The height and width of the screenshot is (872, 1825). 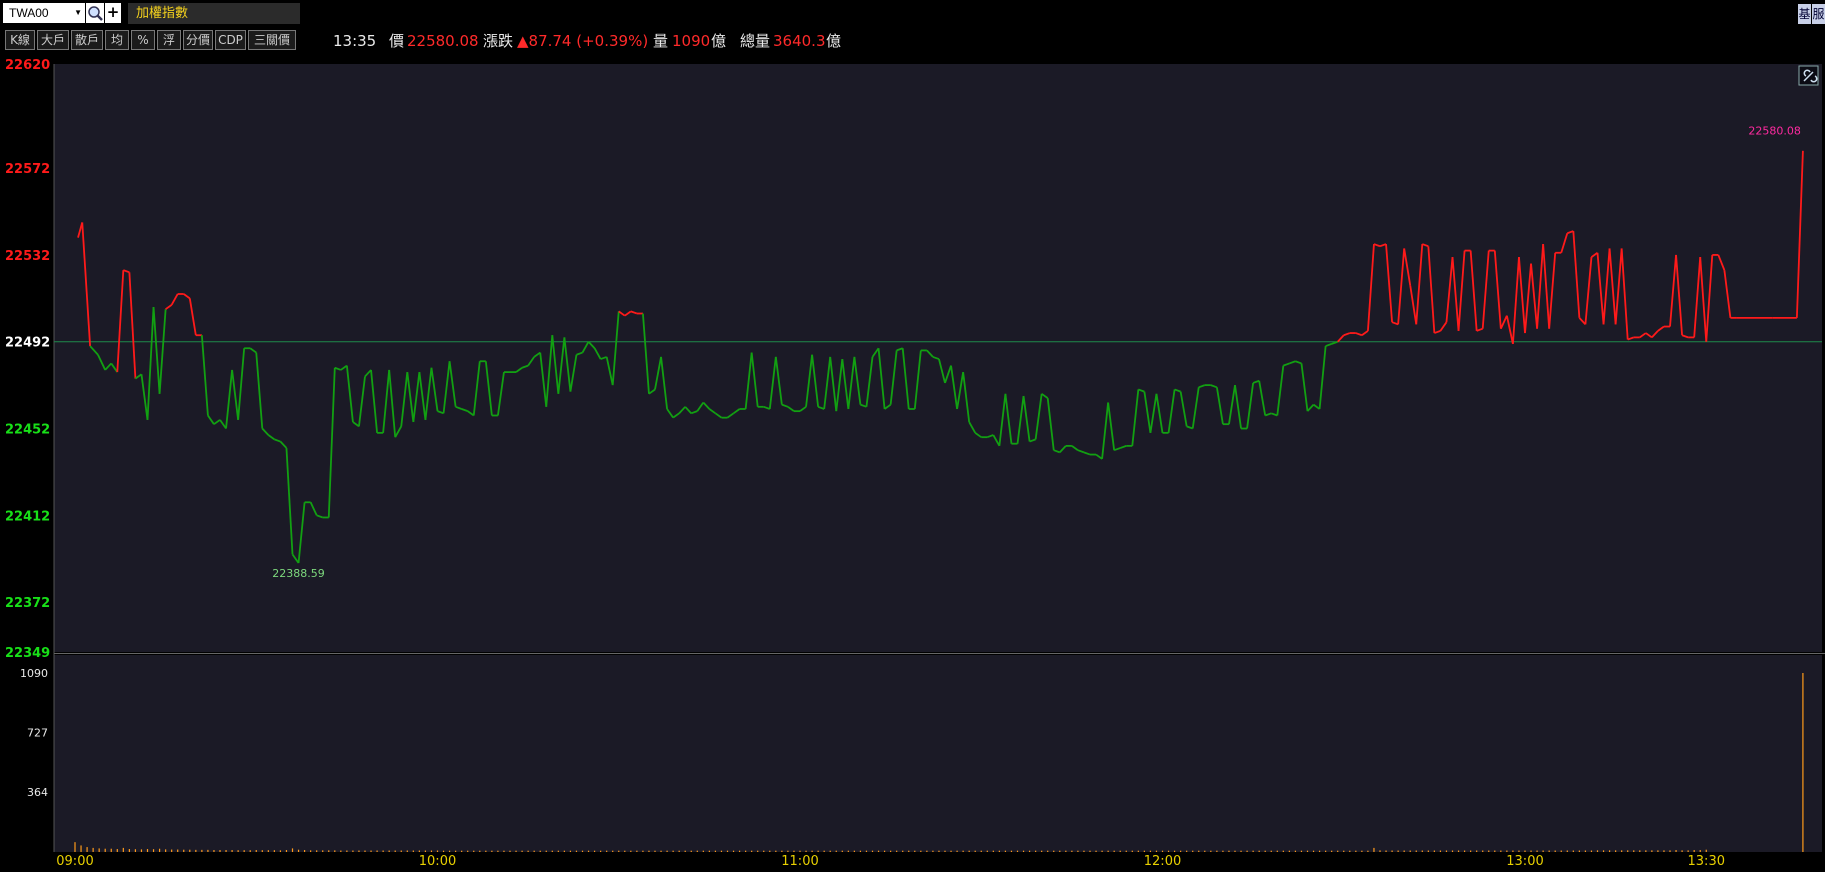 I want to click on x-tick-label: 09:00, so click(x=74, y=861).